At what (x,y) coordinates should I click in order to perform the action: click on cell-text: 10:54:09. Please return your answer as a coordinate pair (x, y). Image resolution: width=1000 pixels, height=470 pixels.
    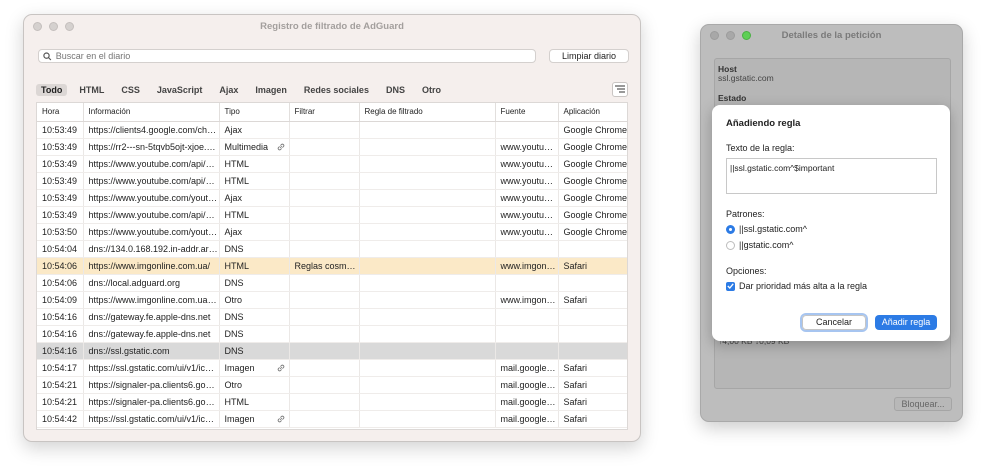
    Looking at the image, I should click on (60, 299).